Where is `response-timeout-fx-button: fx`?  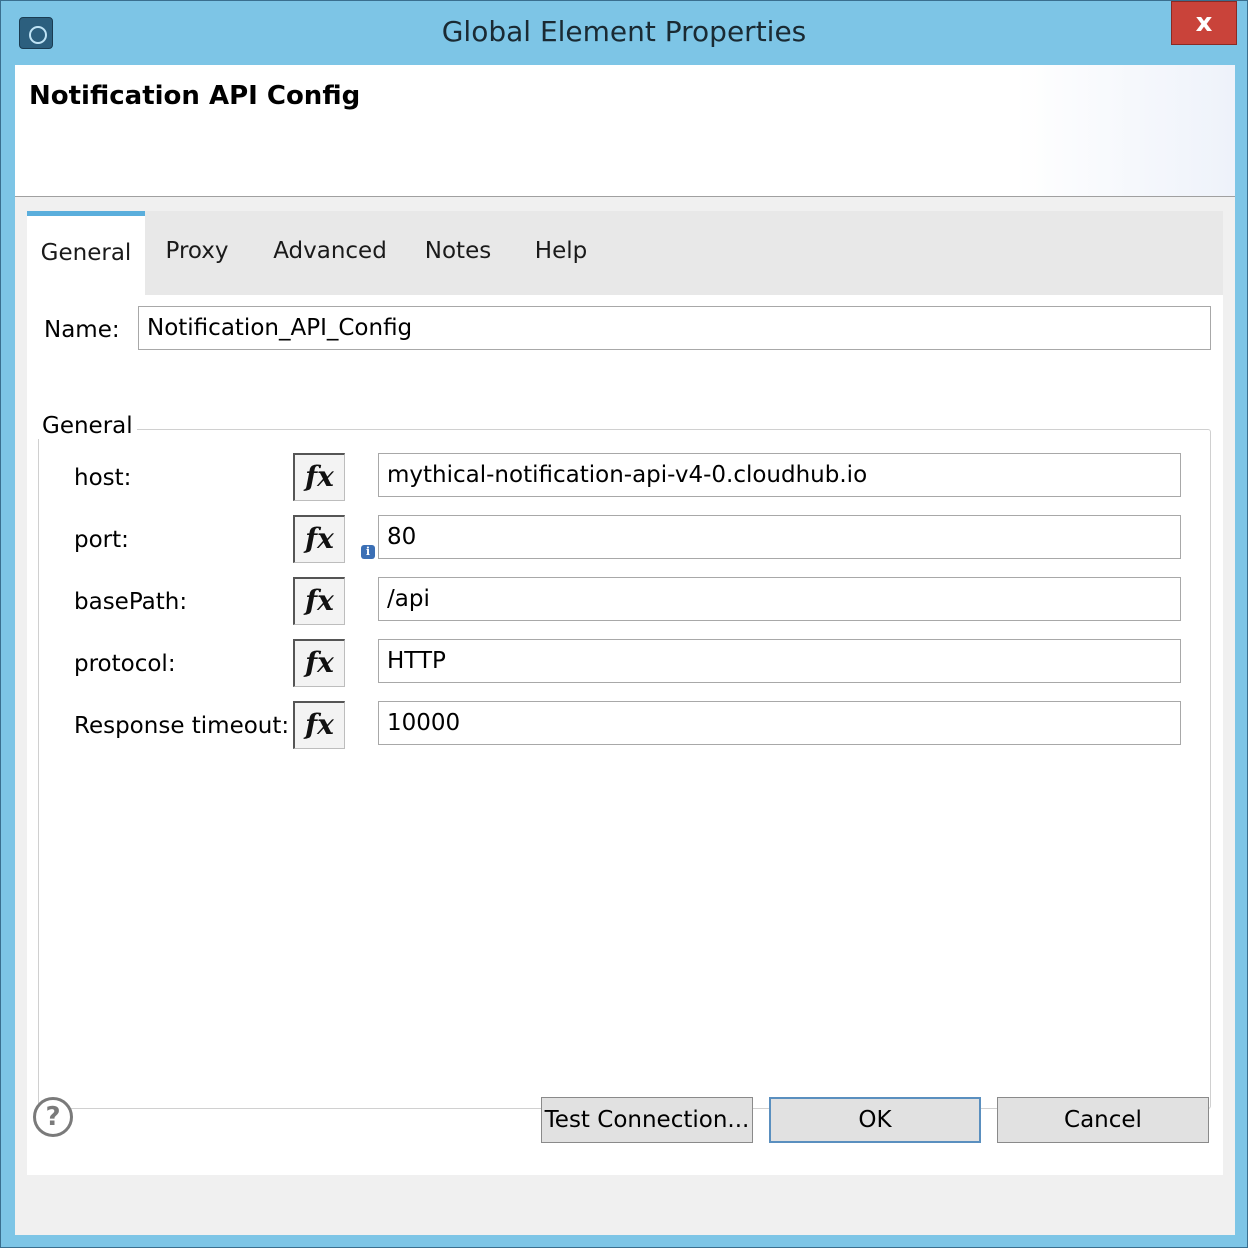 response-timeout-fx-button: fx is located at coordinates (319, 725).